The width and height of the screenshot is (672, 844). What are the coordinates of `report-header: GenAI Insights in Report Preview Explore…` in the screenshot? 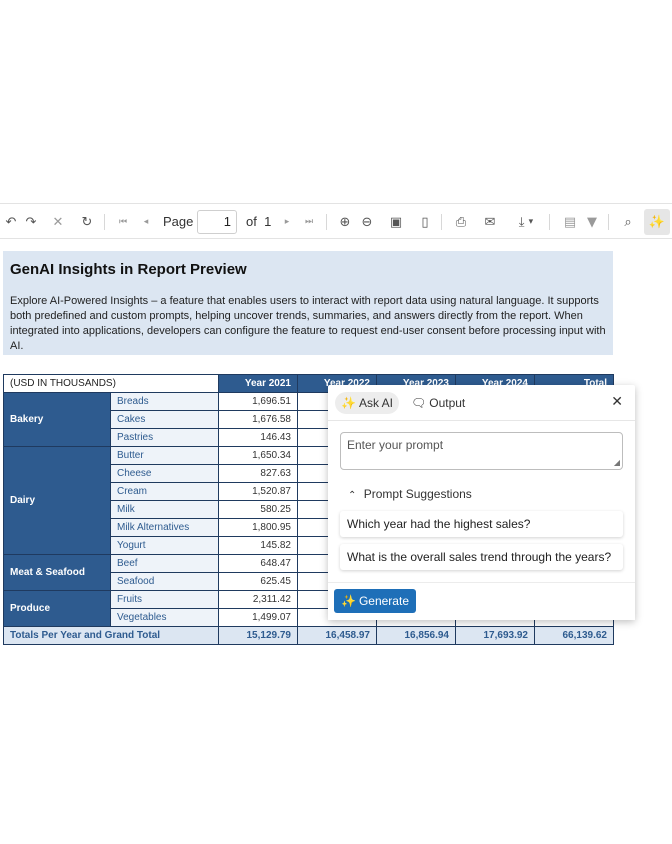 It's located at (308, 303).